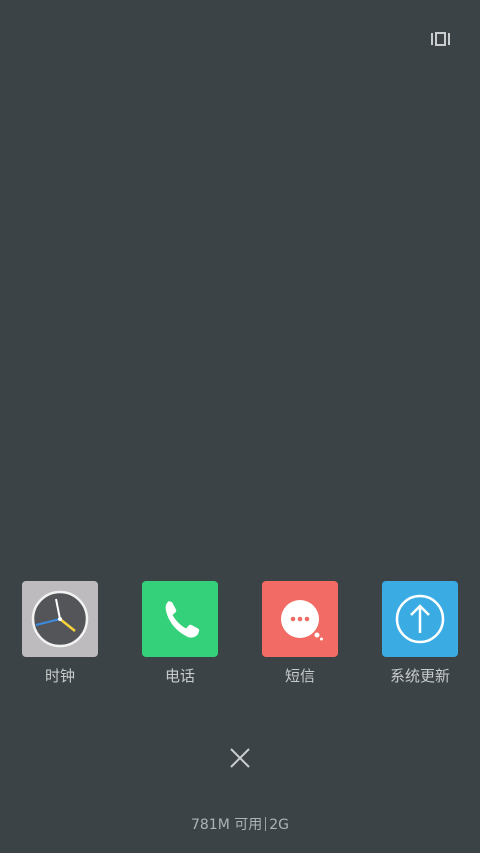 The image size is (480, 853). I want to click on message-icon, so click(302, 620).